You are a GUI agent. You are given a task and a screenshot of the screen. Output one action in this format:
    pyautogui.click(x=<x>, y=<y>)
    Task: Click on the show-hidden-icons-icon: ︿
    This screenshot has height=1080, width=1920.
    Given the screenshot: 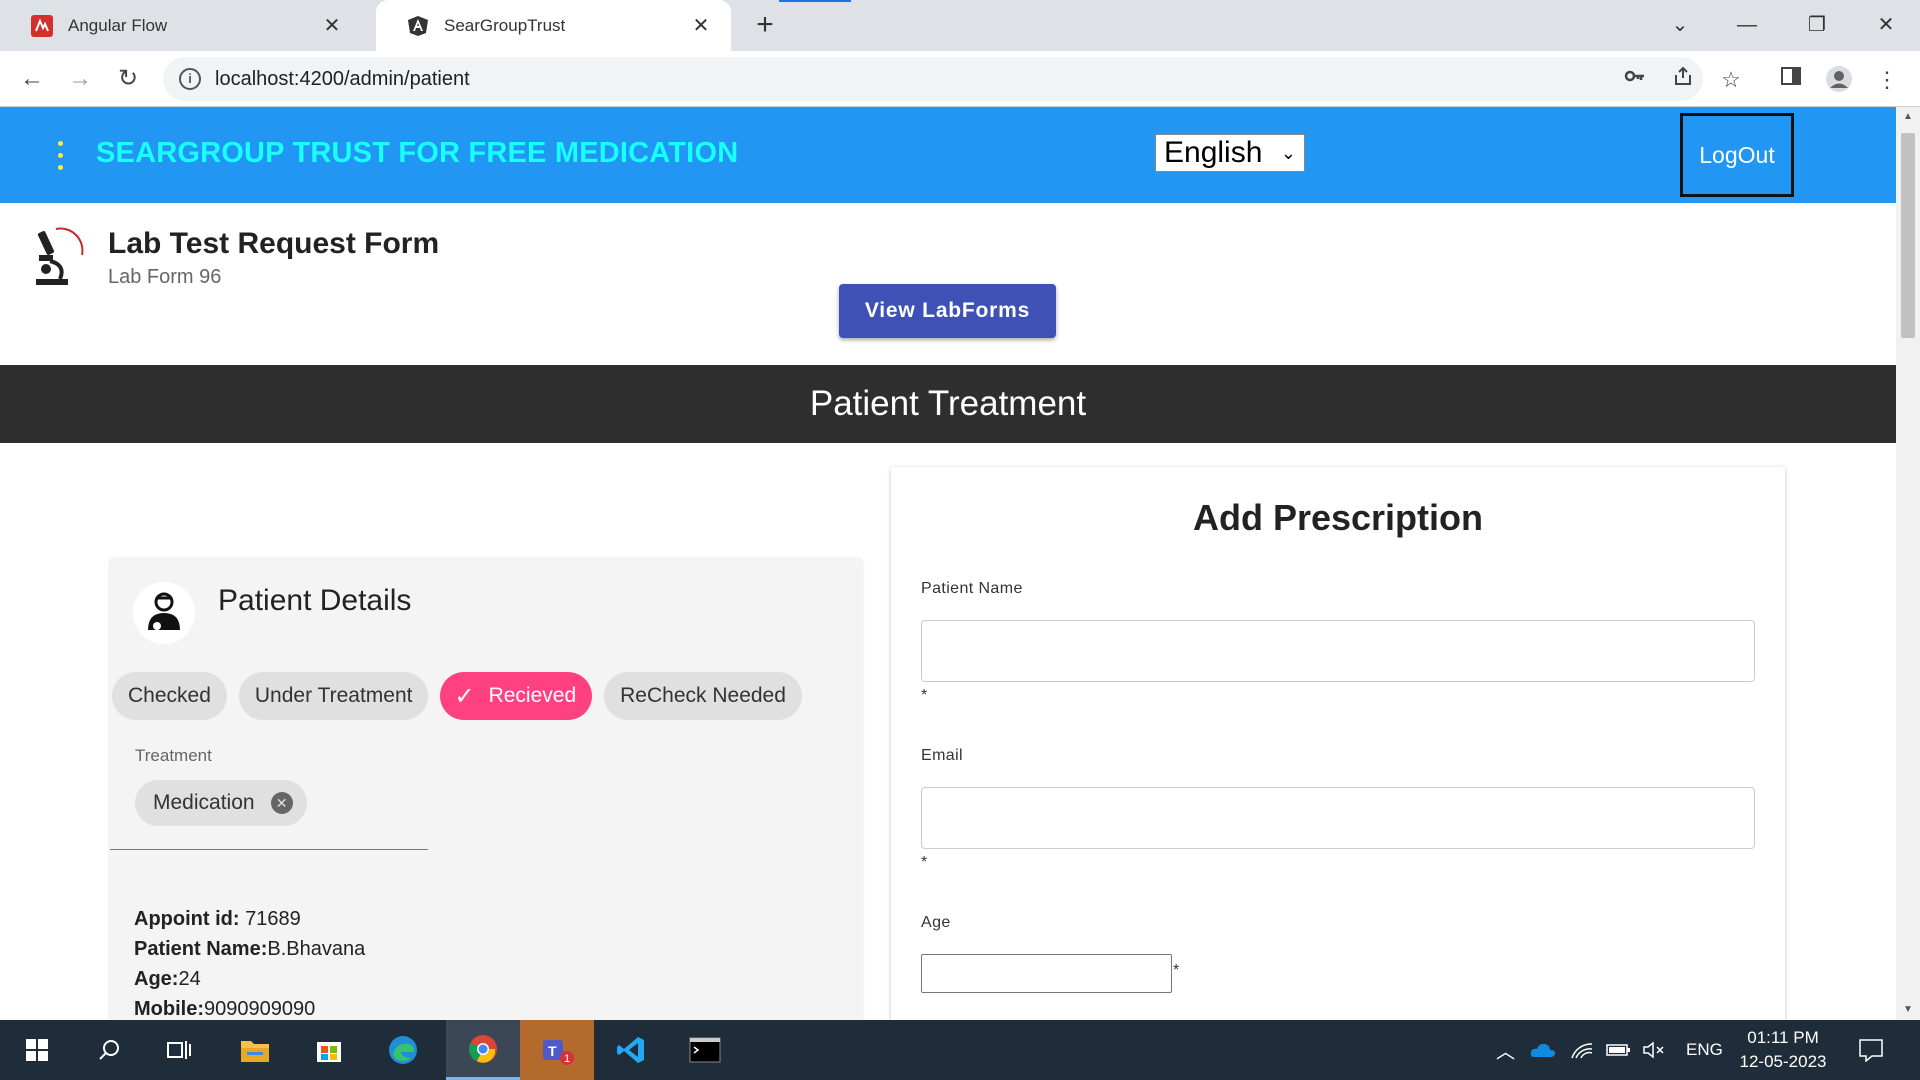 What is the action you would take?
    pyautogui.click(x=1505, y=1050)
    